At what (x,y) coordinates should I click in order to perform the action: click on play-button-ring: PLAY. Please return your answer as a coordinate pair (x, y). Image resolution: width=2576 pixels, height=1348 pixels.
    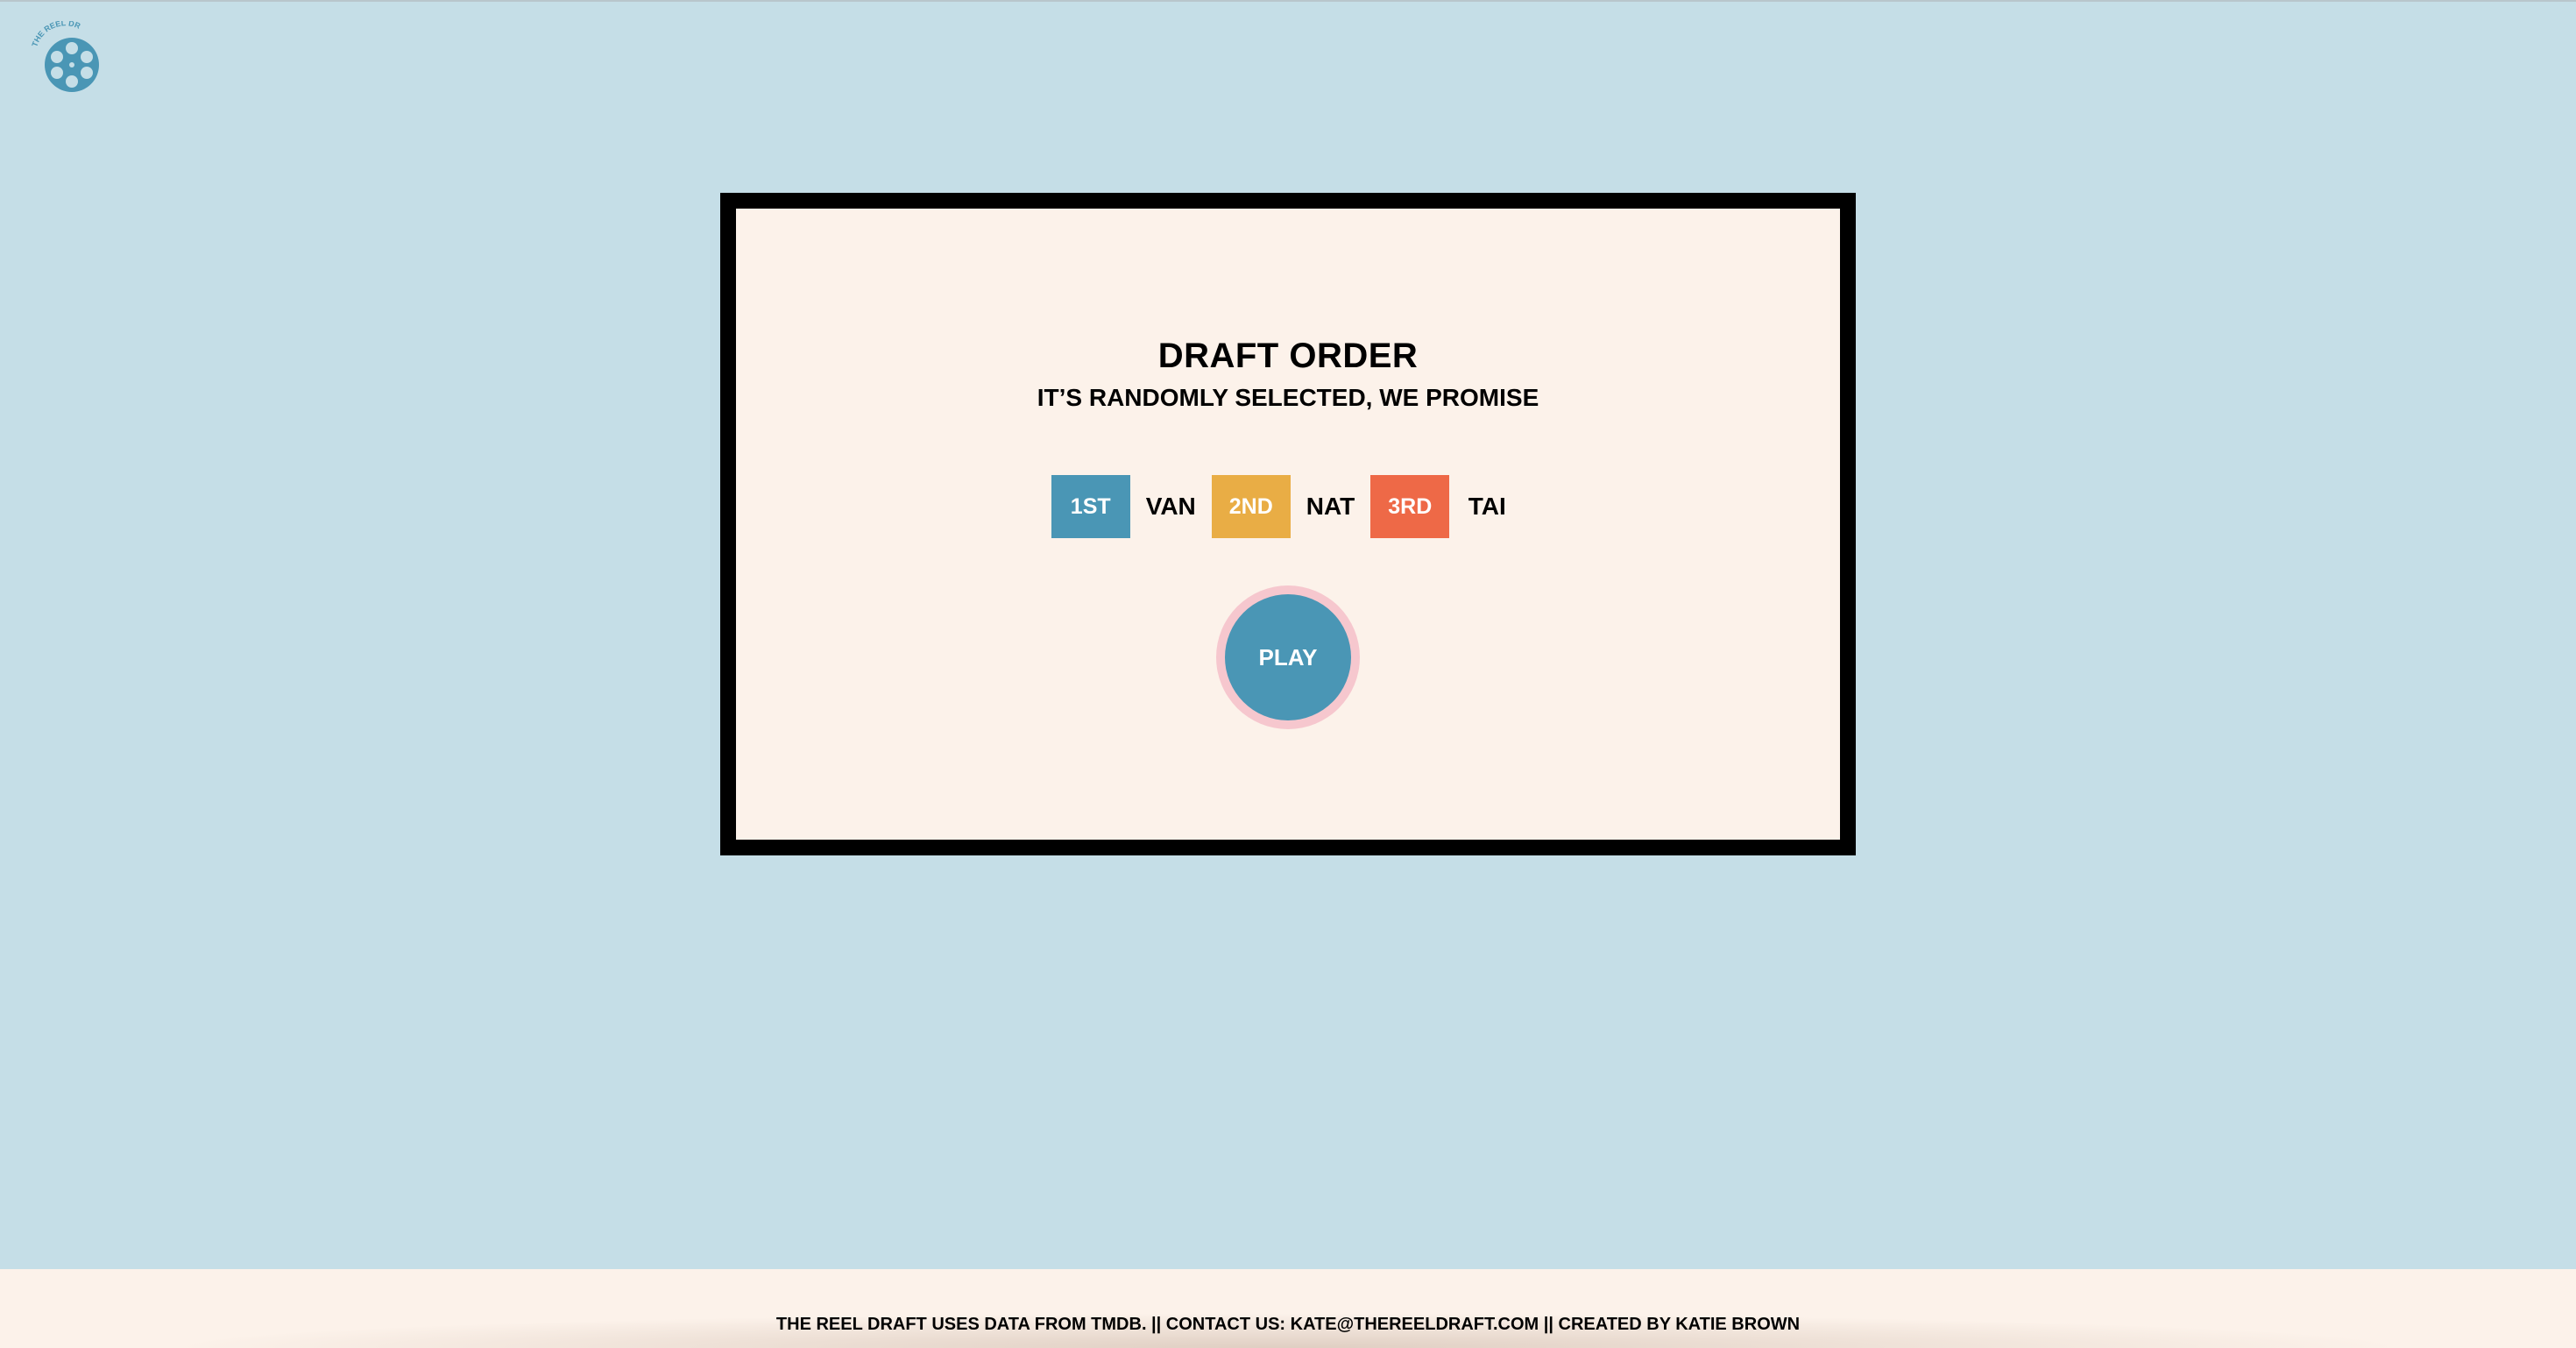
    Looking at the image, I should click on (1288, 657).